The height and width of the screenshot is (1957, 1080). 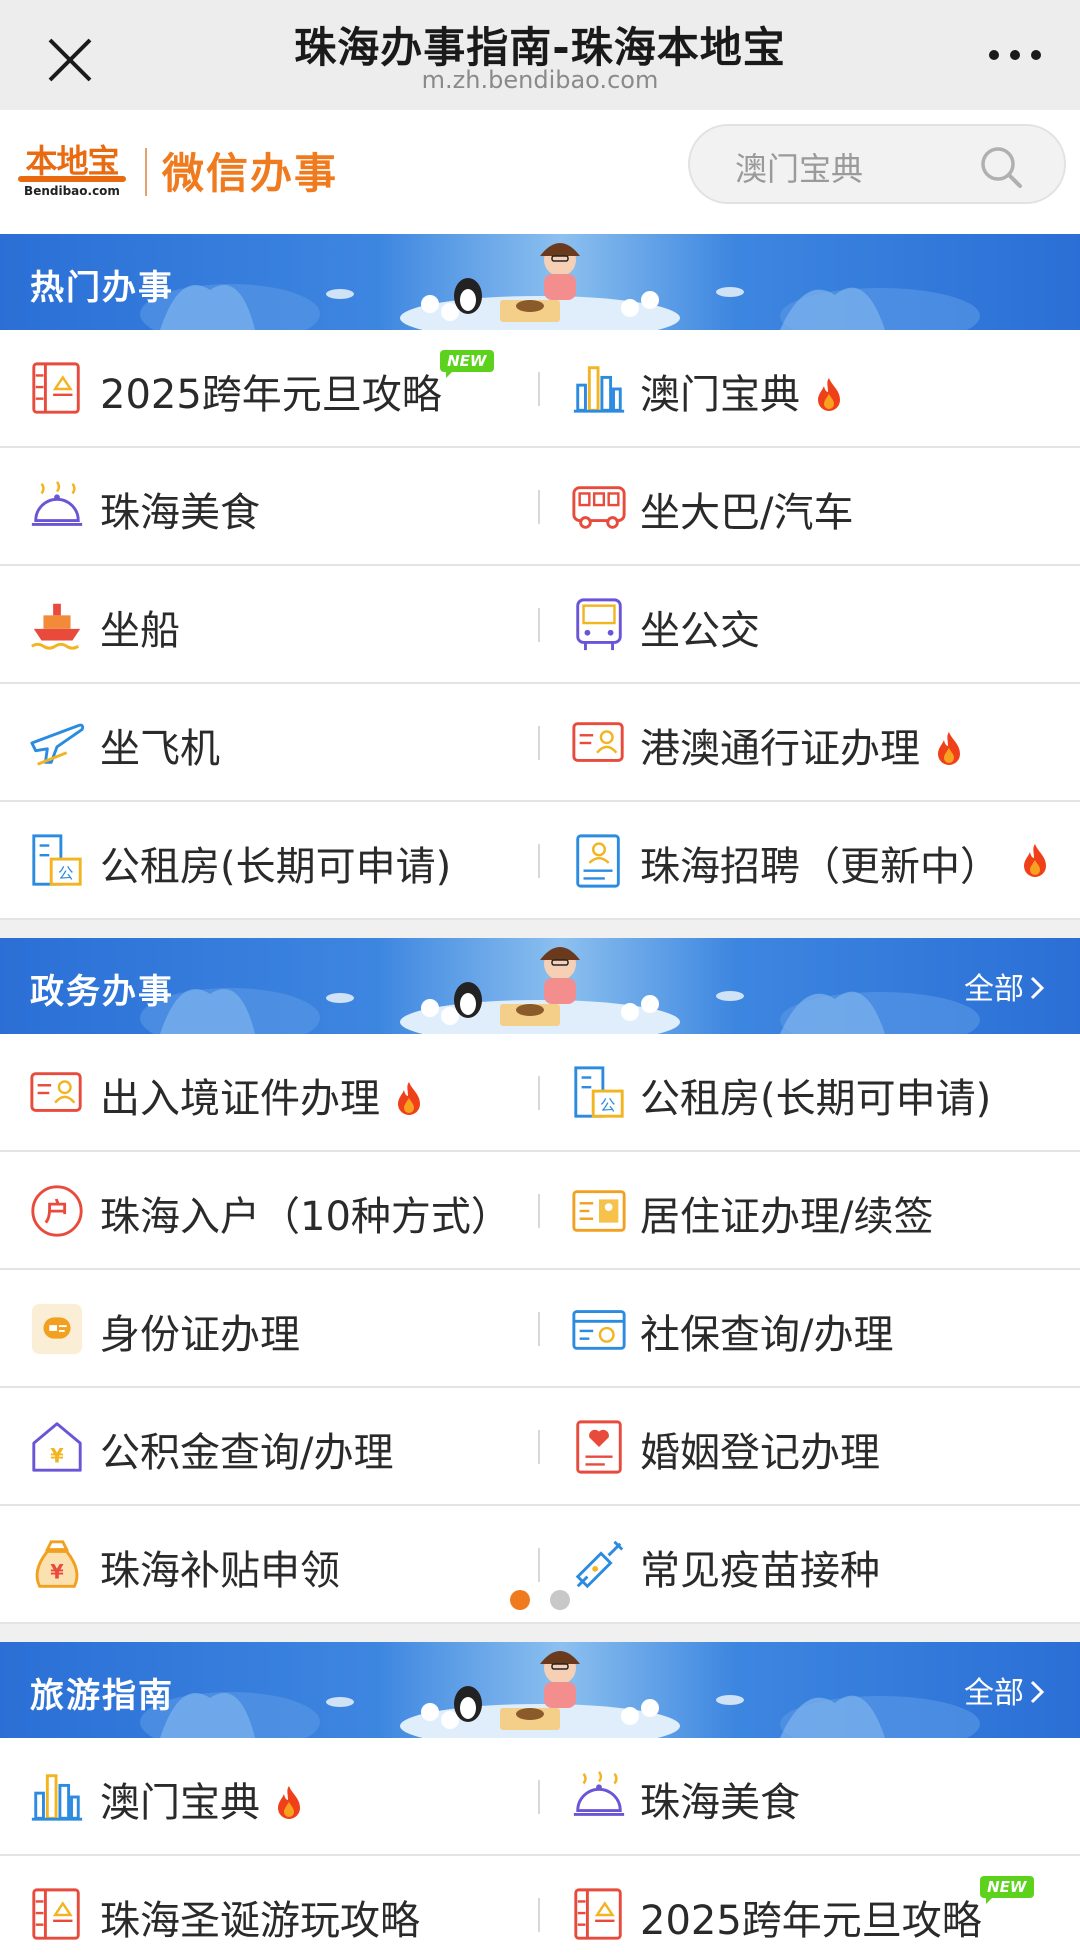 I want to click on grid-item-text: 婚姻登记办理, so click(x=760, y=1453).